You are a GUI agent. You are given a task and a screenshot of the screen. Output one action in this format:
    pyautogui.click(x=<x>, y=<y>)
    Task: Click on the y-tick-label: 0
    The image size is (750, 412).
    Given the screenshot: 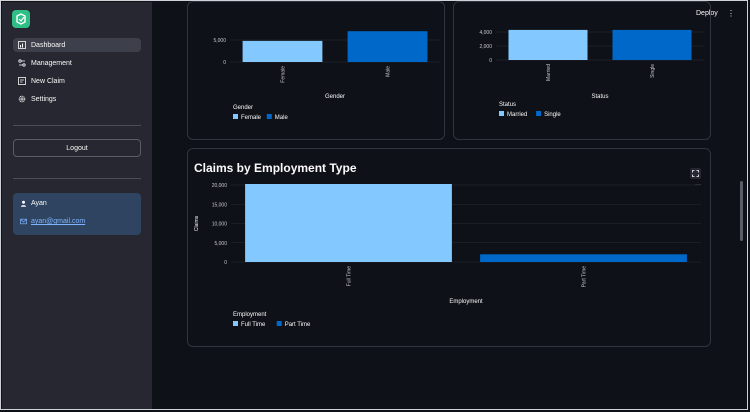 What is the action you would take?
    pyautogui.click(x=225, y=263)
    